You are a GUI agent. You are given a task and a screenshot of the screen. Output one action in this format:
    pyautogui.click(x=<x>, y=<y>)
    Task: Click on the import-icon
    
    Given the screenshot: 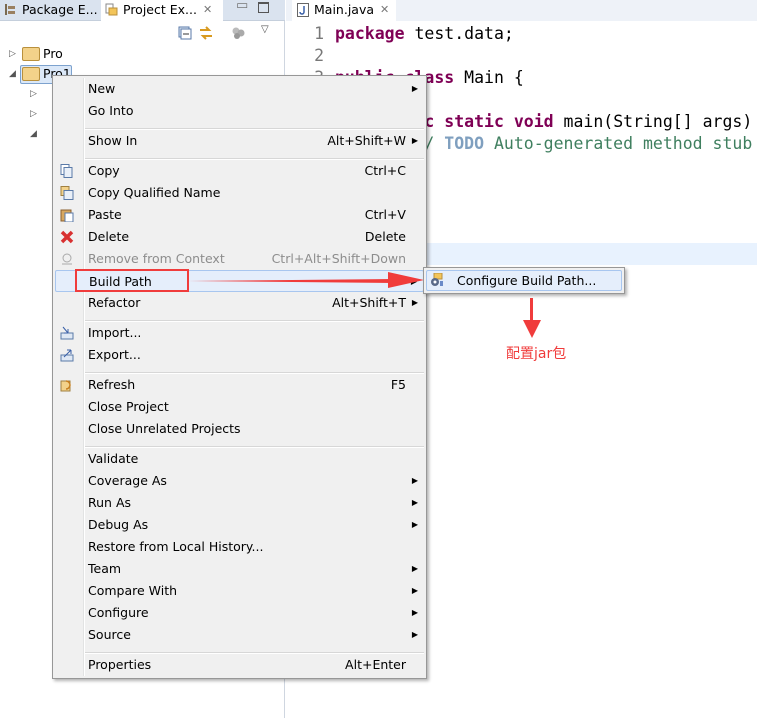 What is the action you would take?
    pyautogui.click(x=67, y=333)
    